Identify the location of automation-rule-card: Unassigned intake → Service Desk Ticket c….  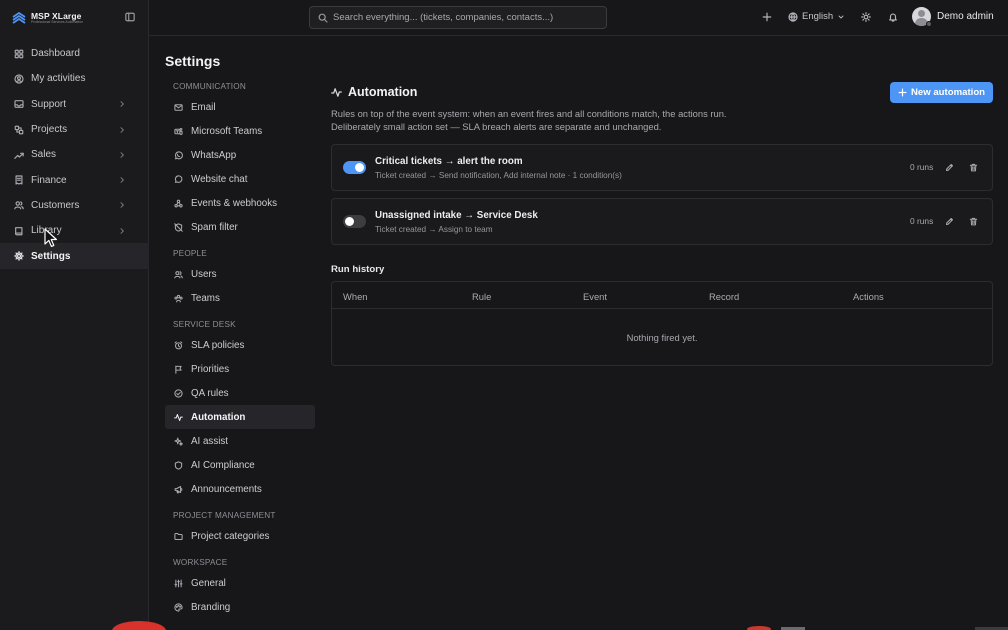
(662, 221).